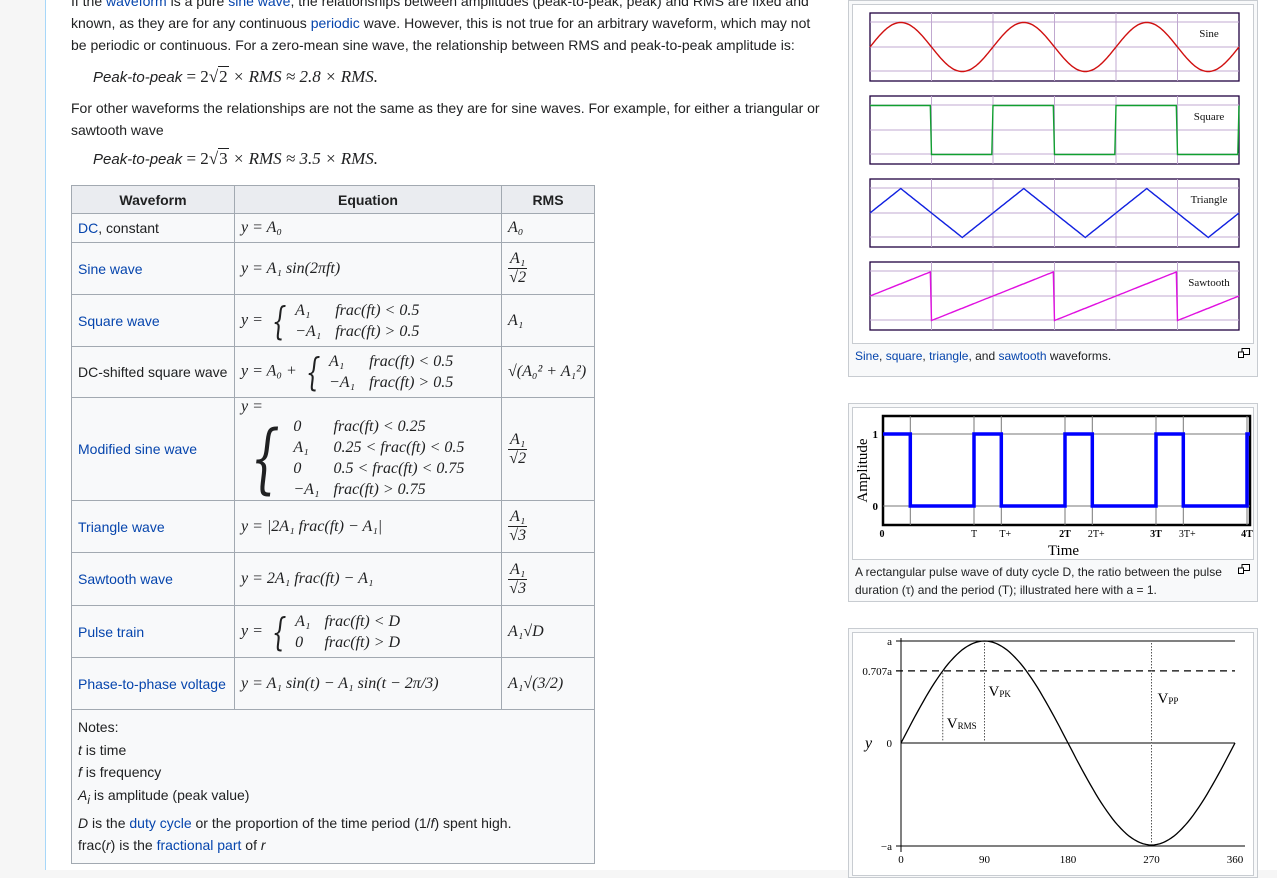 Image resolution: width=1277 pixels, height=878 pixels. I want to click on equation: y = A₁ sin(2πft), so click(368, 268).